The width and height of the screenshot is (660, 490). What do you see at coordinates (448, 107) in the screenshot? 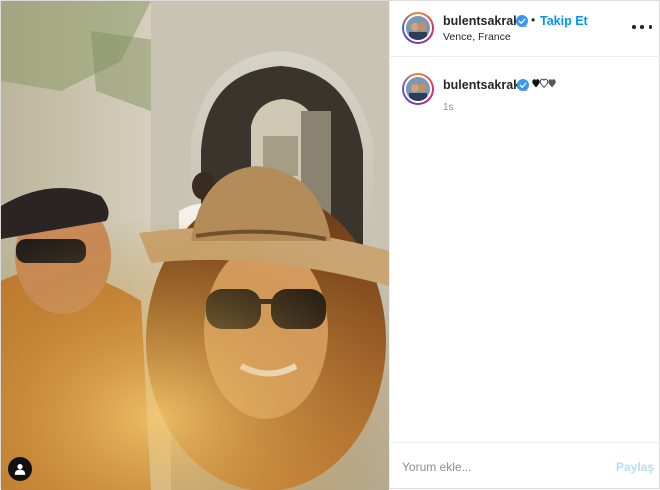
I see `post-time: 1s` at bounding box center [448, 107].